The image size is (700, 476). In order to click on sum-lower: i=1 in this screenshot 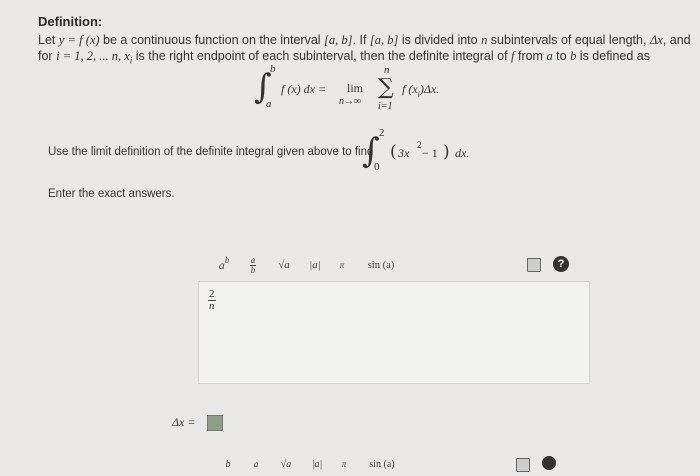, I will do `click(385, 106)`.